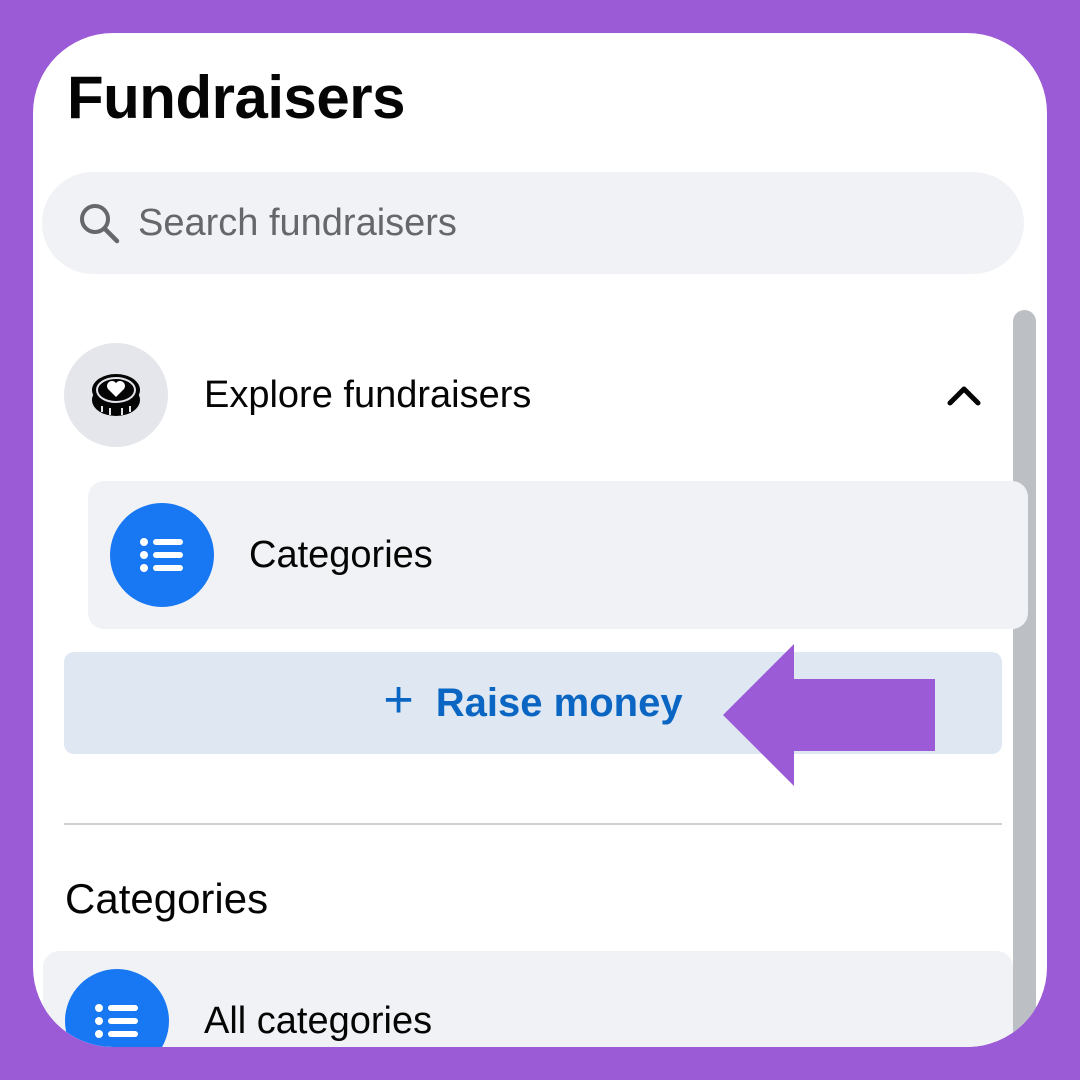  What do you see at coordinates (559, 702) in the screenshot?
I see `raise-money-label: Raise money` at bounding box center [559, 702].